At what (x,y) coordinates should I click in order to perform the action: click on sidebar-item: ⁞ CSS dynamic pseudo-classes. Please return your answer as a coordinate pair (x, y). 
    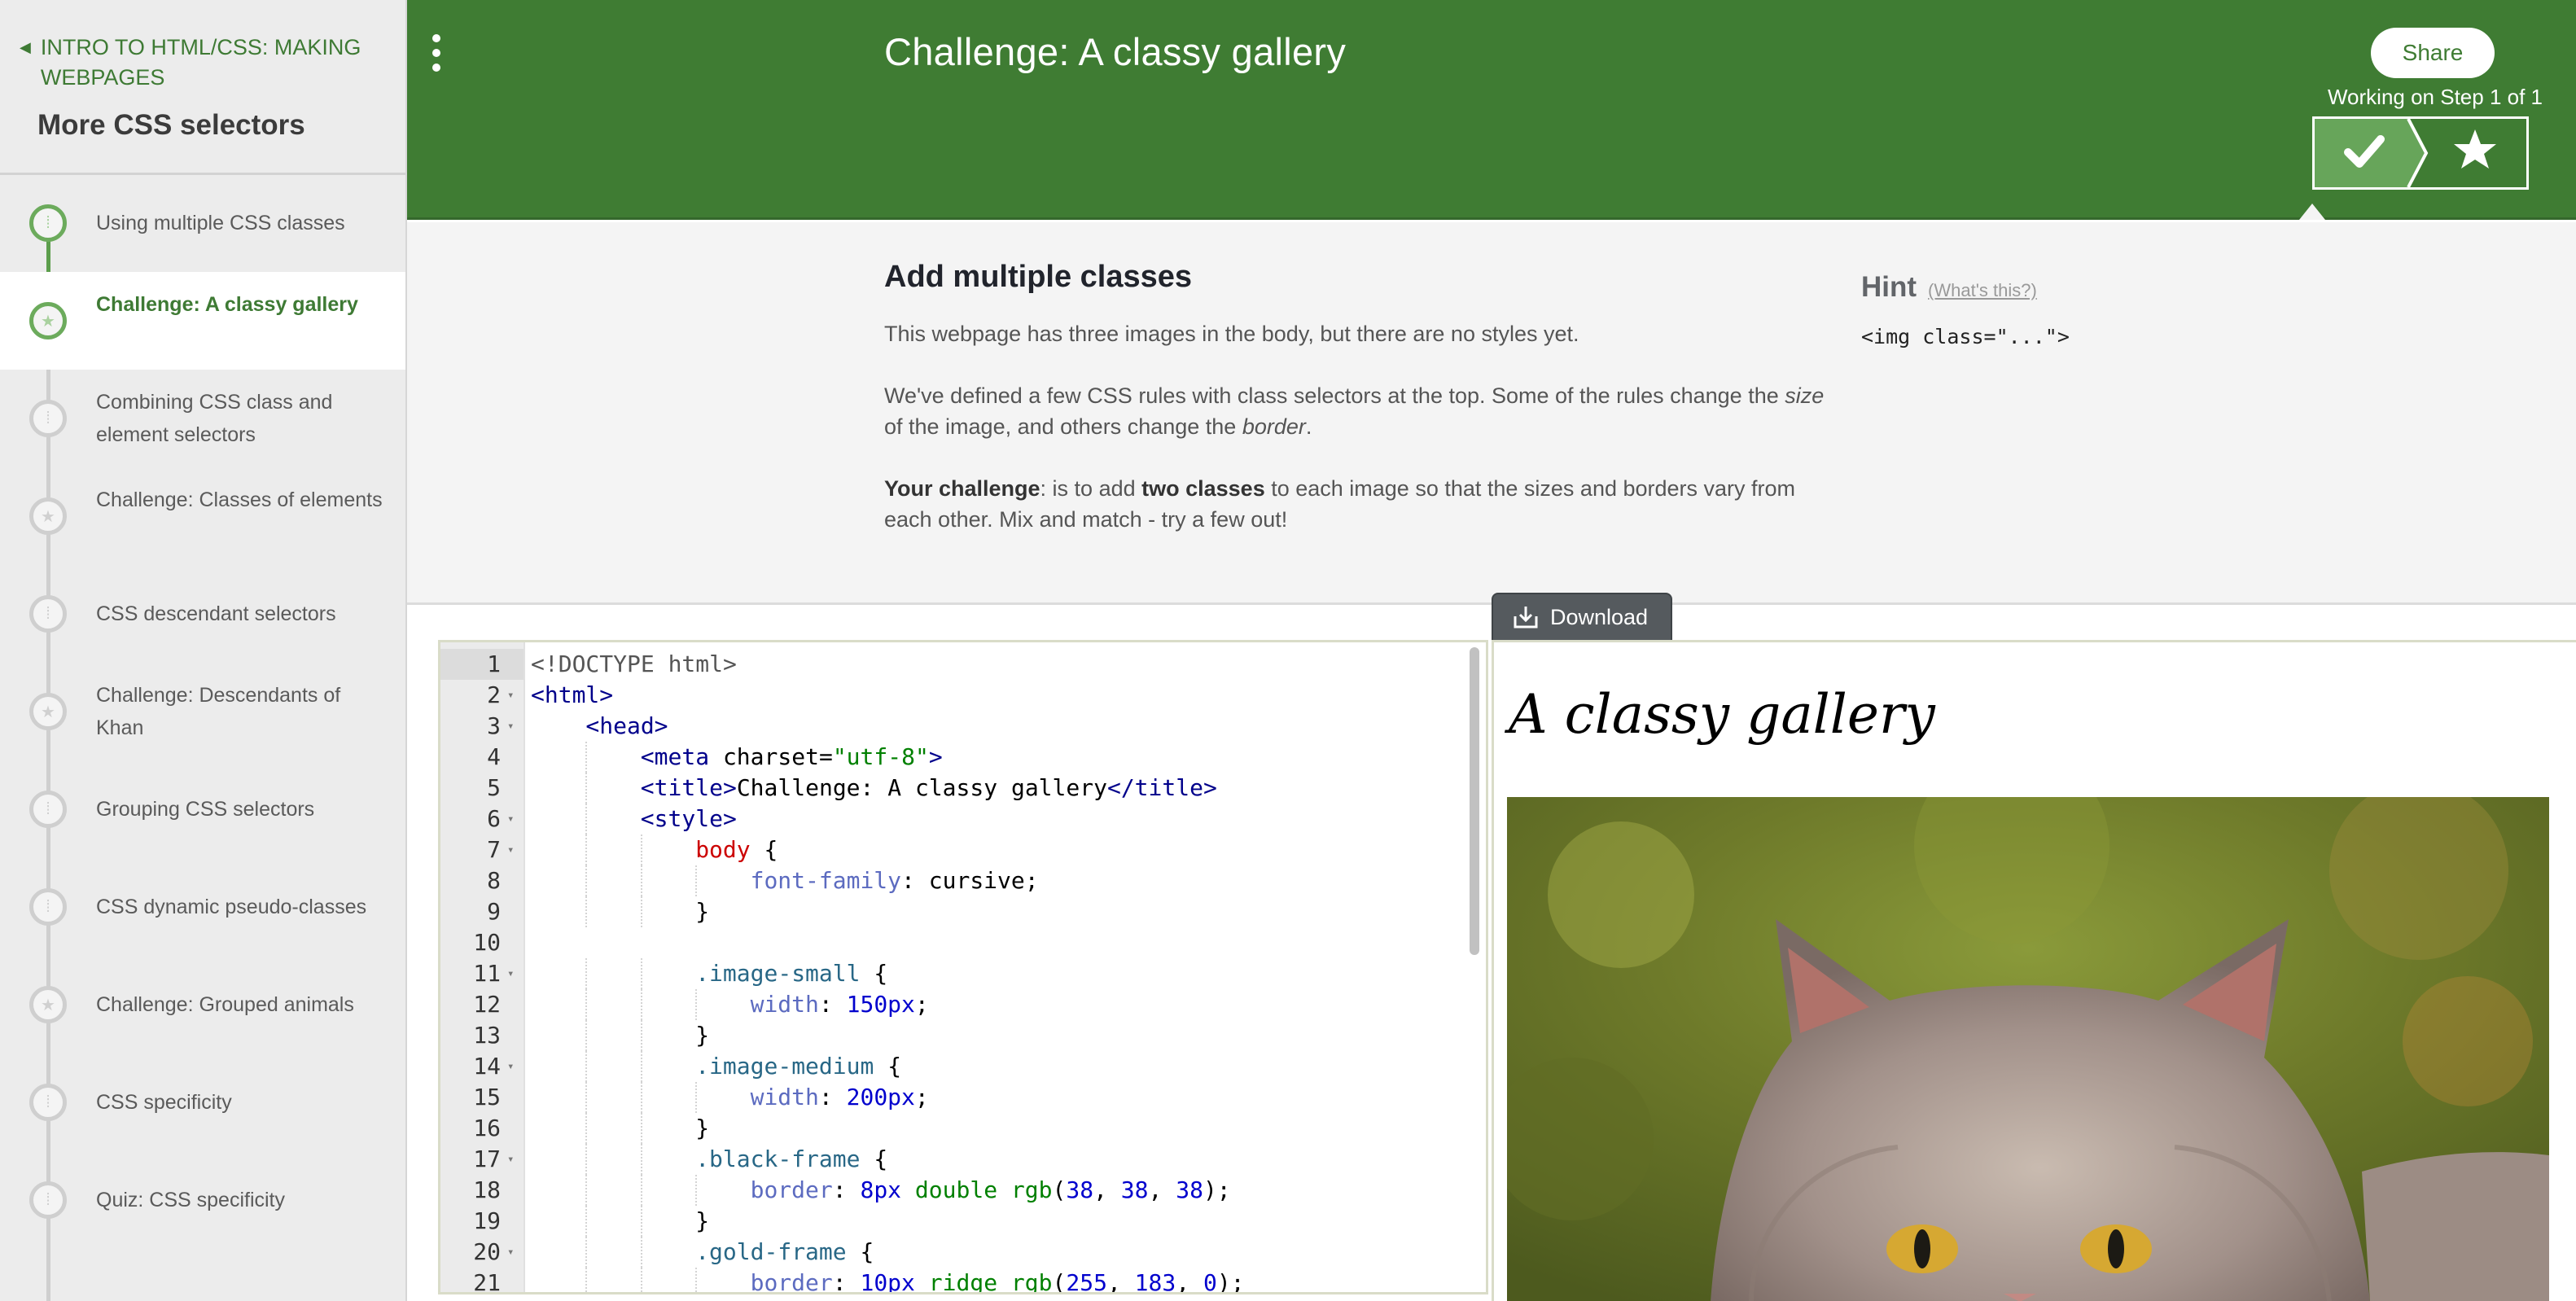
    Looking at the image, I should click on (202, 907).